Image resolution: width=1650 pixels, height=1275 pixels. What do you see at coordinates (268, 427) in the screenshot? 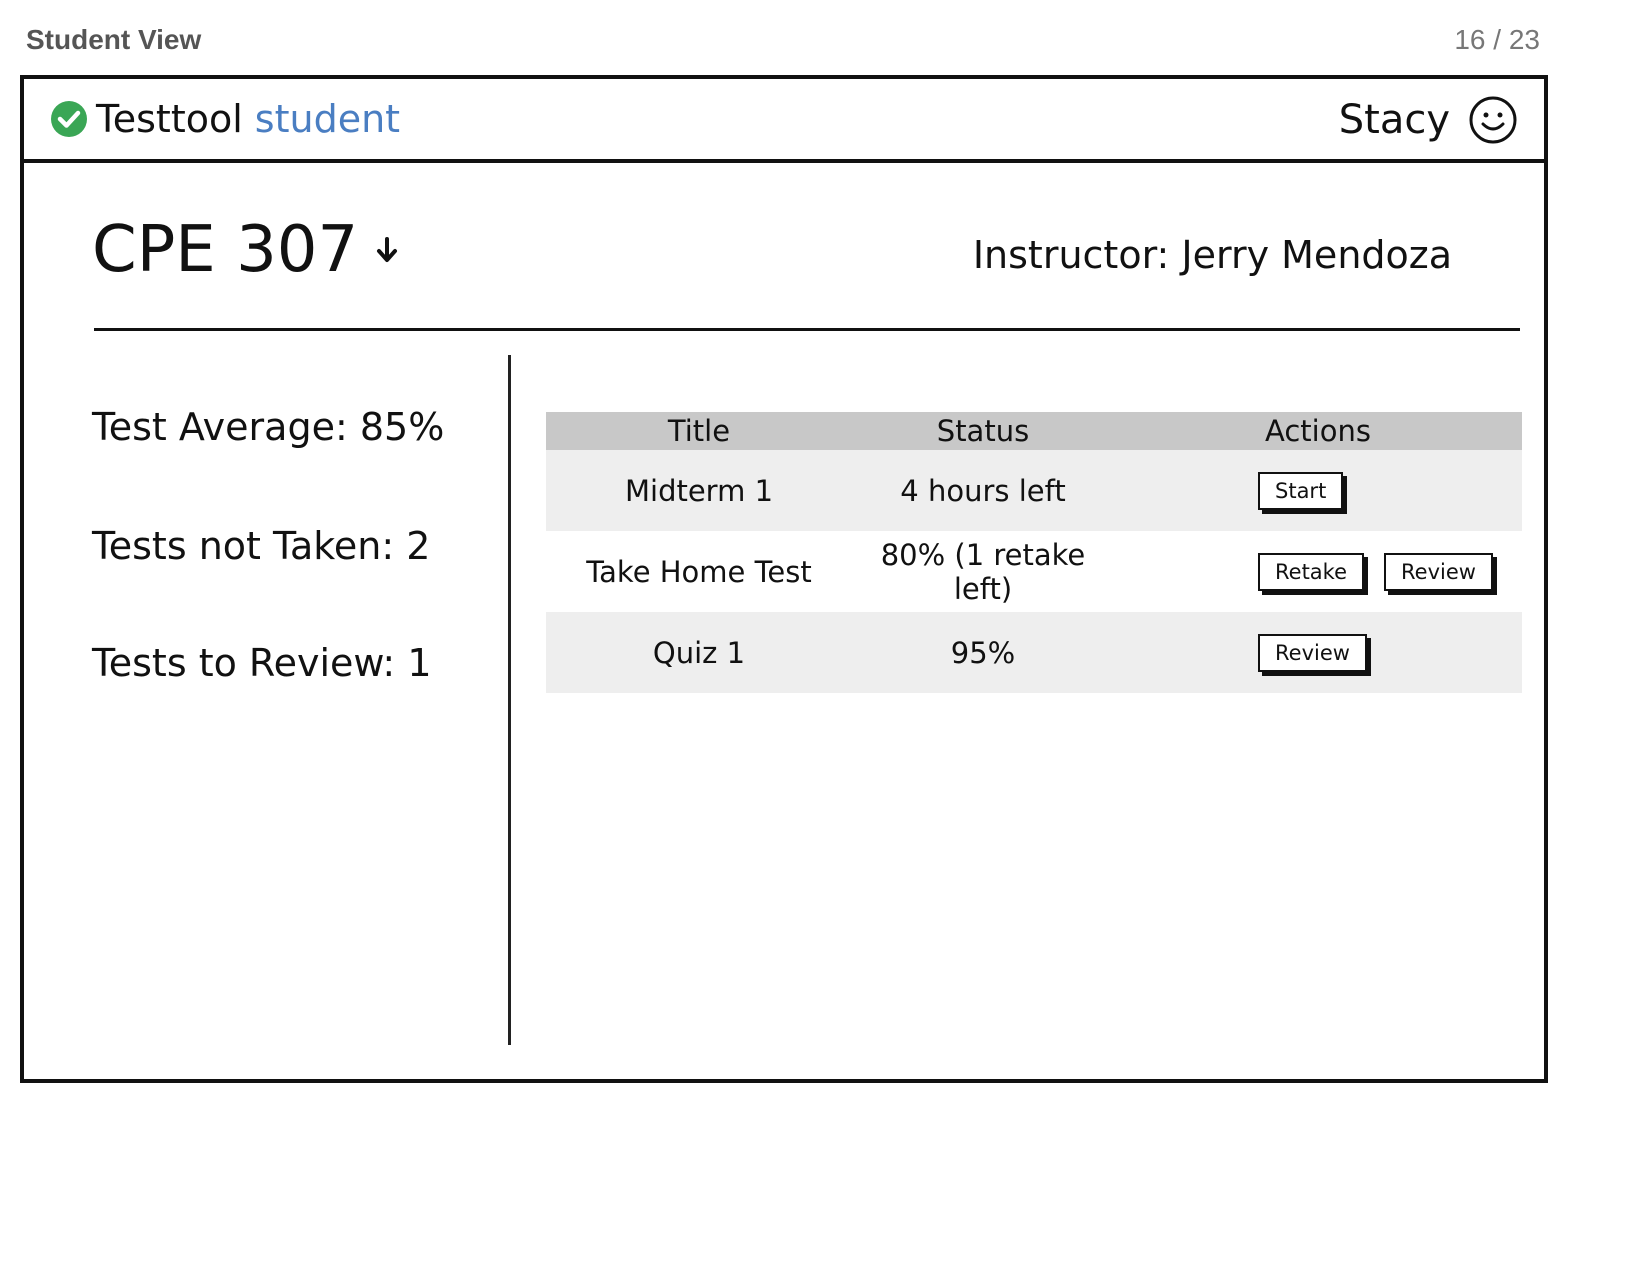
I see `stat-test-average: Test Average: 85%` at bounding box center [268, 427].